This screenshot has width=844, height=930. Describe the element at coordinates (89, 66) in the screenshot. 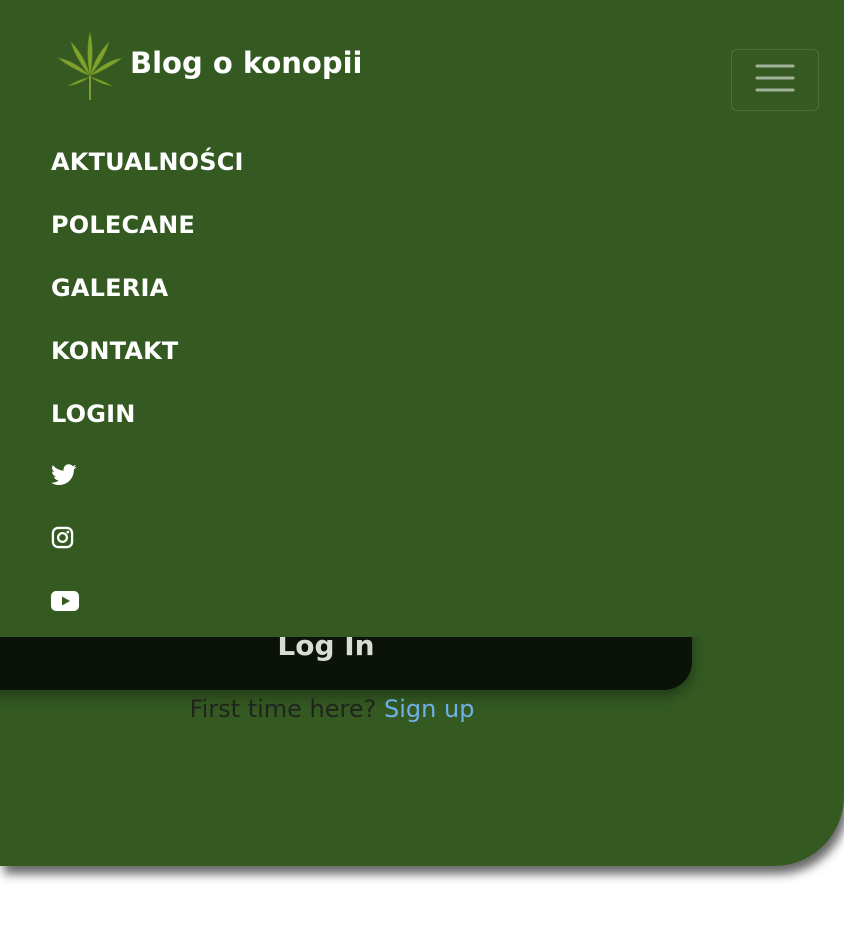

I see `cannabis-leaf-icon` at that location.